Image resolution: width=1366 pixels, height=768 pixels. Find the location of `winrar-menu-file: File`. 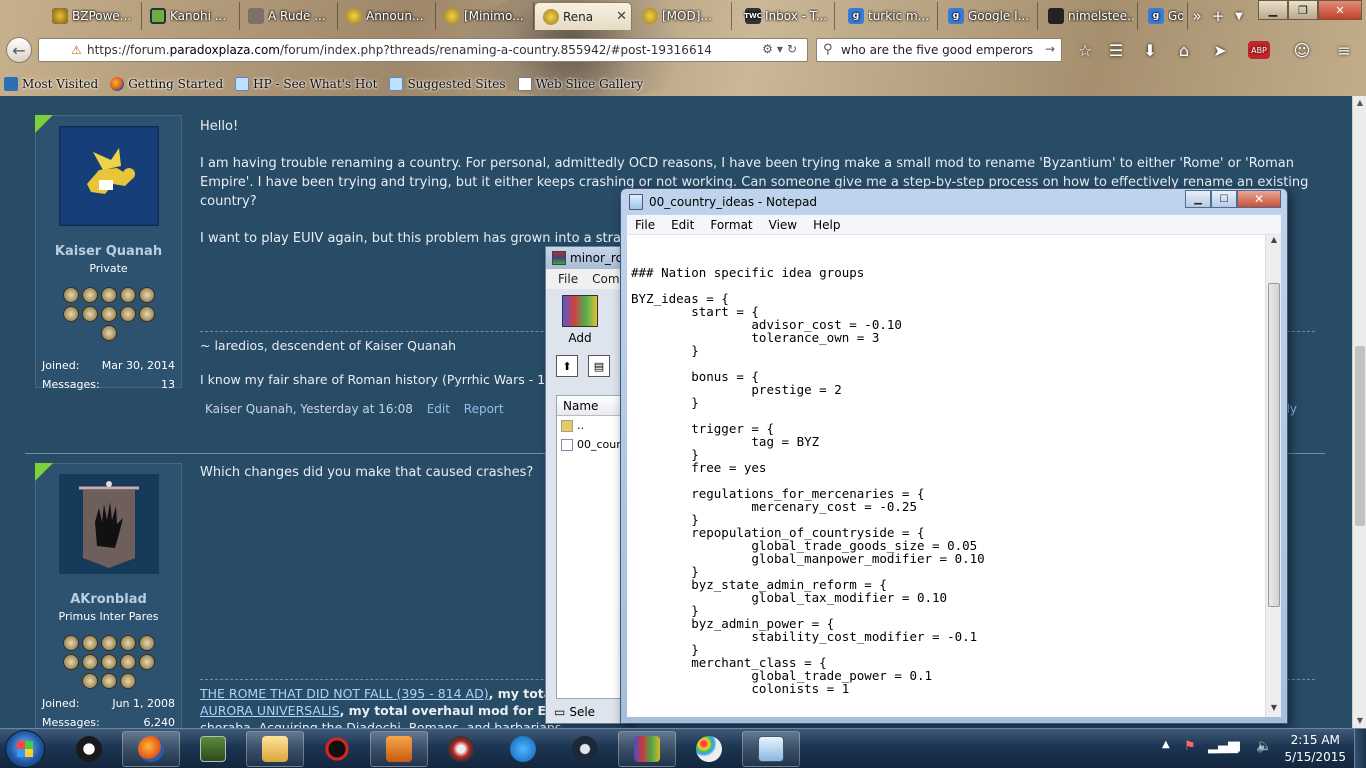

winrar-menu-file: File is located at coordinates (568, 279).